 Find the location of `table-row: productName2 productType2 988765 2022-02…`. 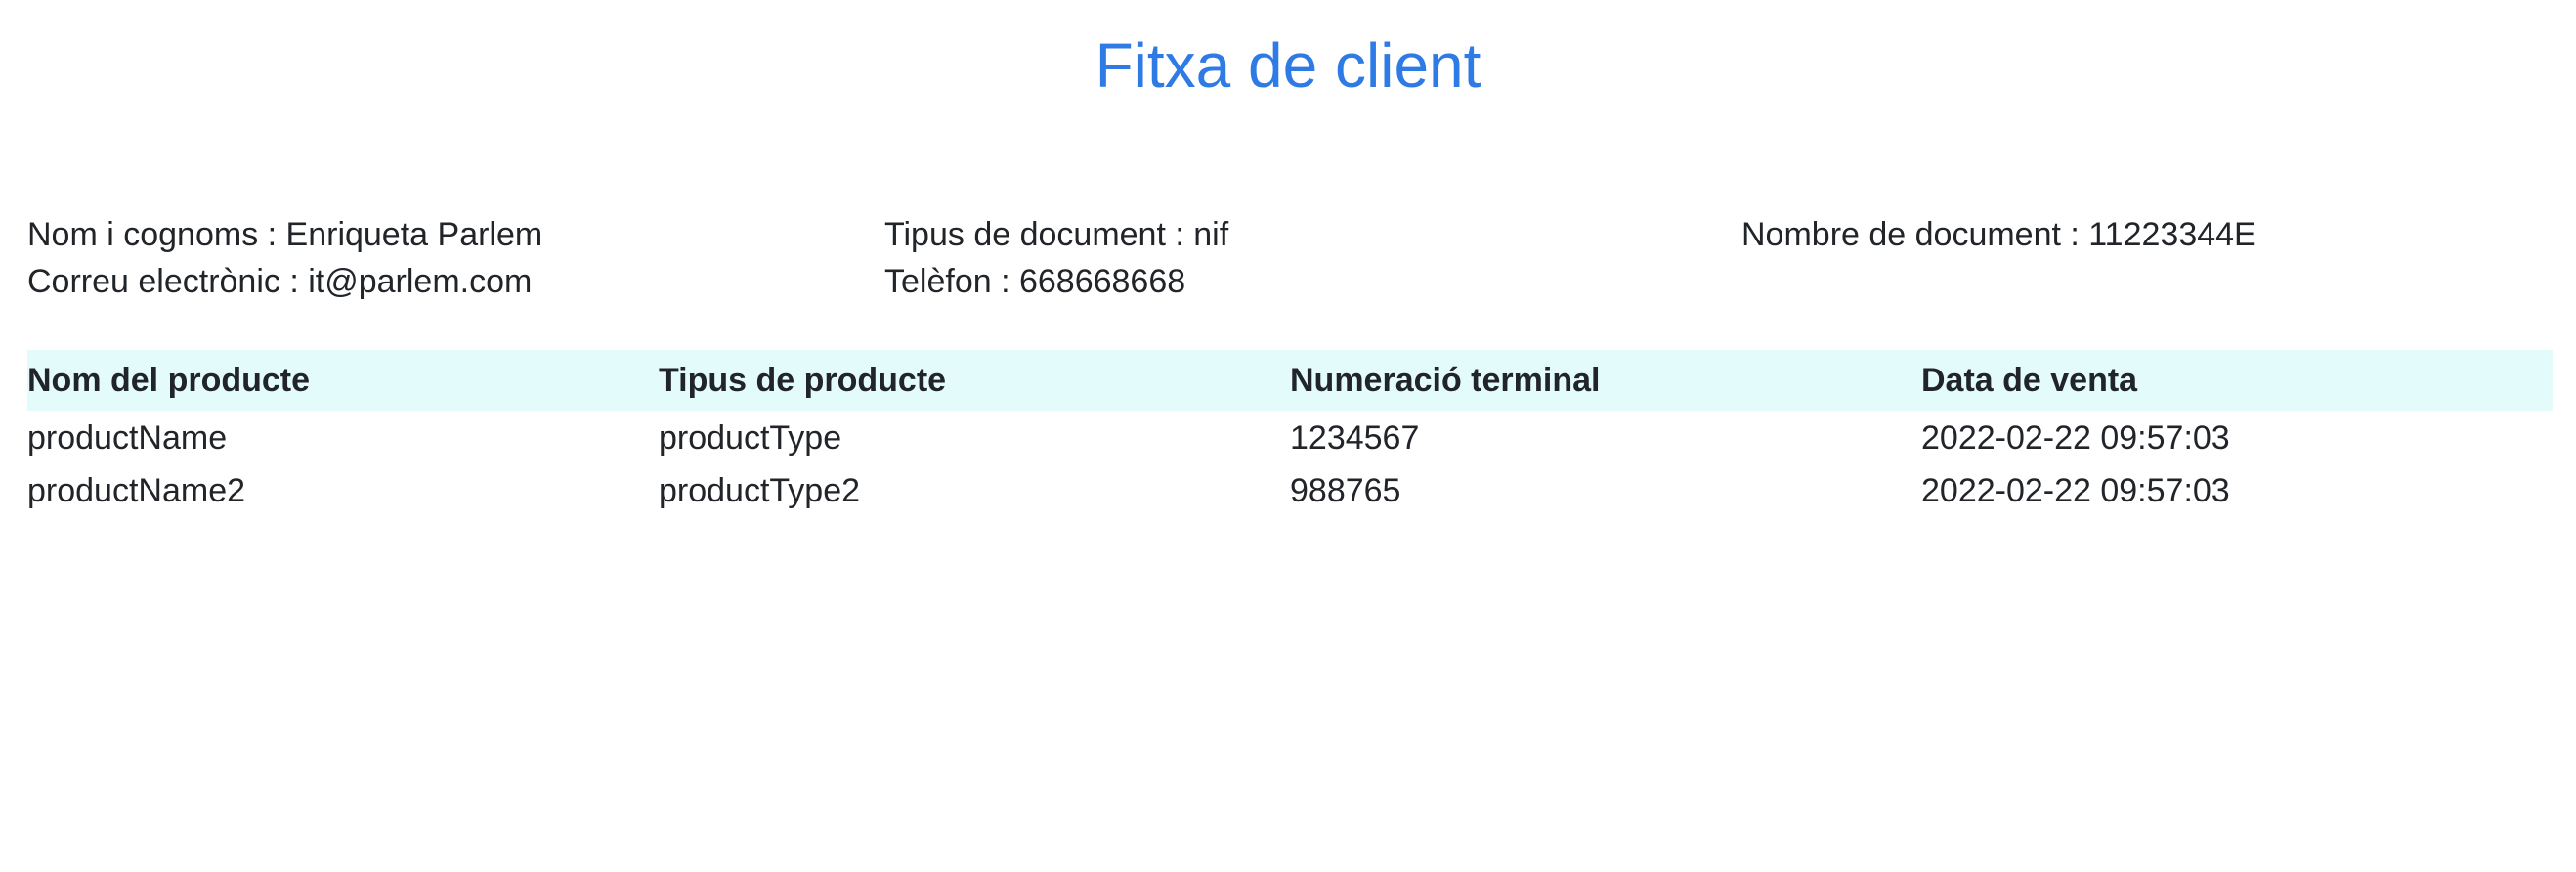

table-row: productName2 productType2 988765 2022-02… is located at coordinates (1290, 490).